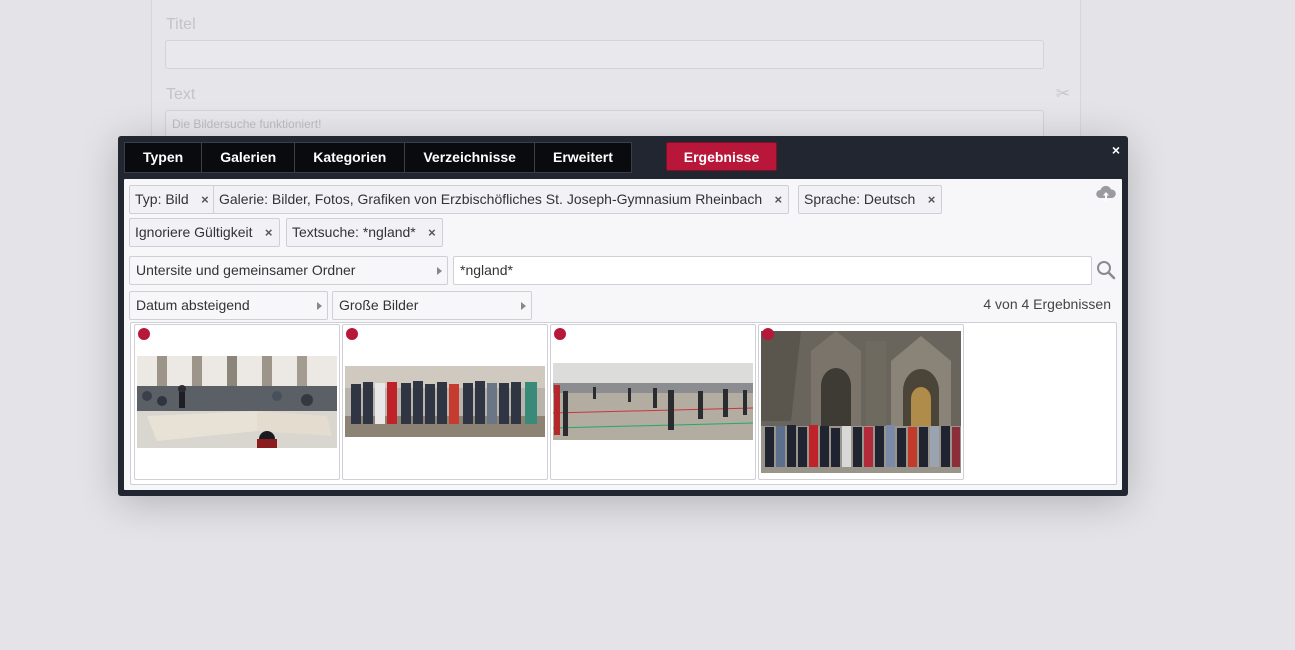 This screenshot has width=1295, height=650. I want to click on filter-chip-label: Textsuche: *ngland*, so click(354, 232).